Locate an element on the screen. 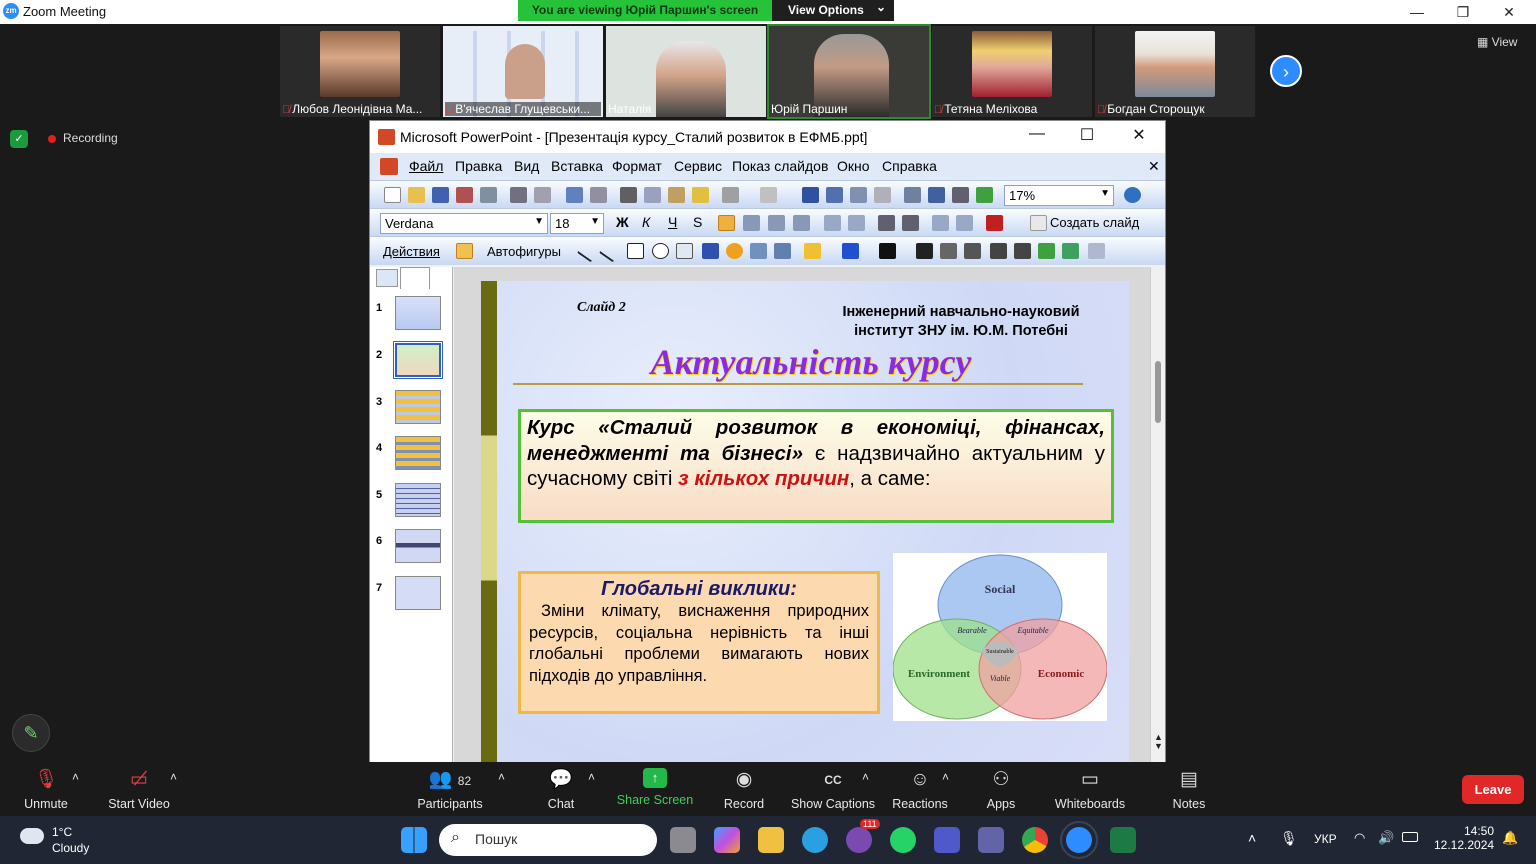  email-icon is located at coordinates (488, 195).